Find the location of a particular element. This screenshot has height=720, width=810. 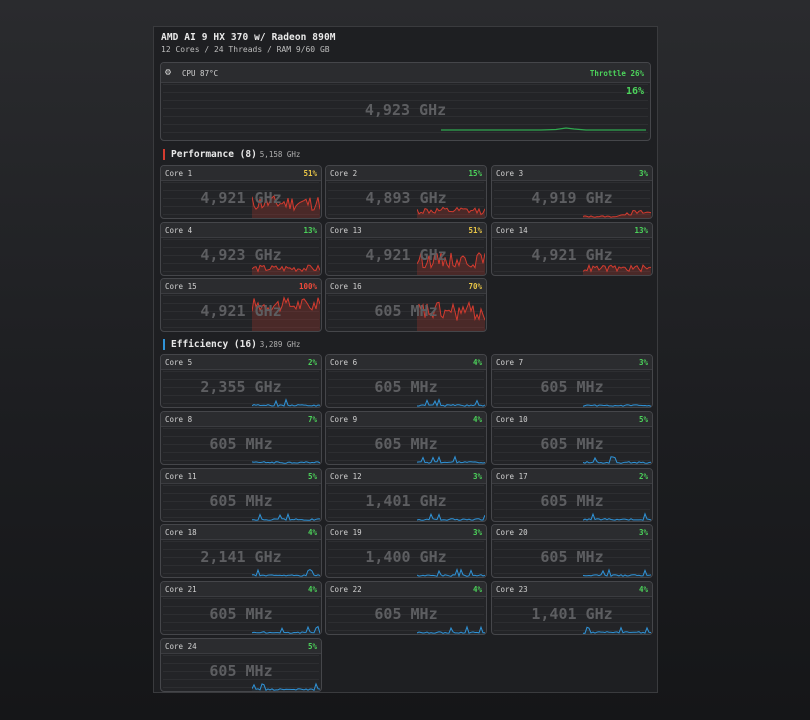

core-card: Core 22 4% 605 MHz is located at coordinates (406, 608).